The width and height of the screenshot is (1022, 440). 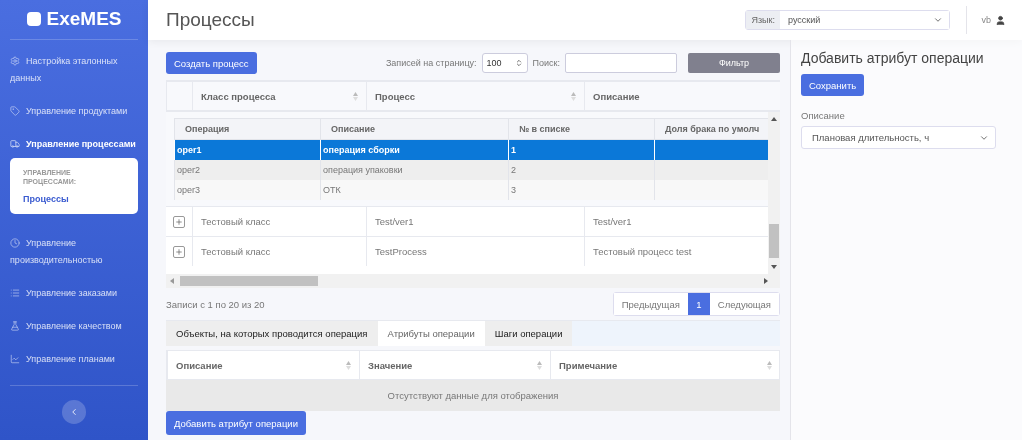 I want to click on sidebar-item: Управление заказами, so click(x=74, y=299).